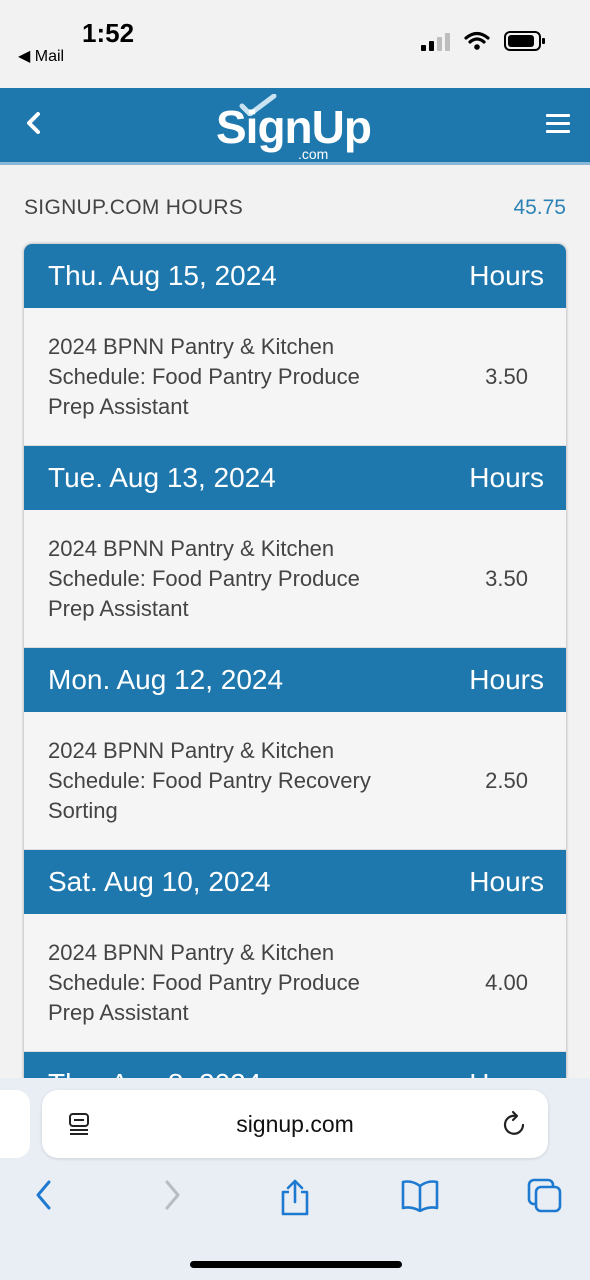 The image size is (590, 1280). I want to click on back-to-mail-link: ◀ Mail, so click(41, 56).